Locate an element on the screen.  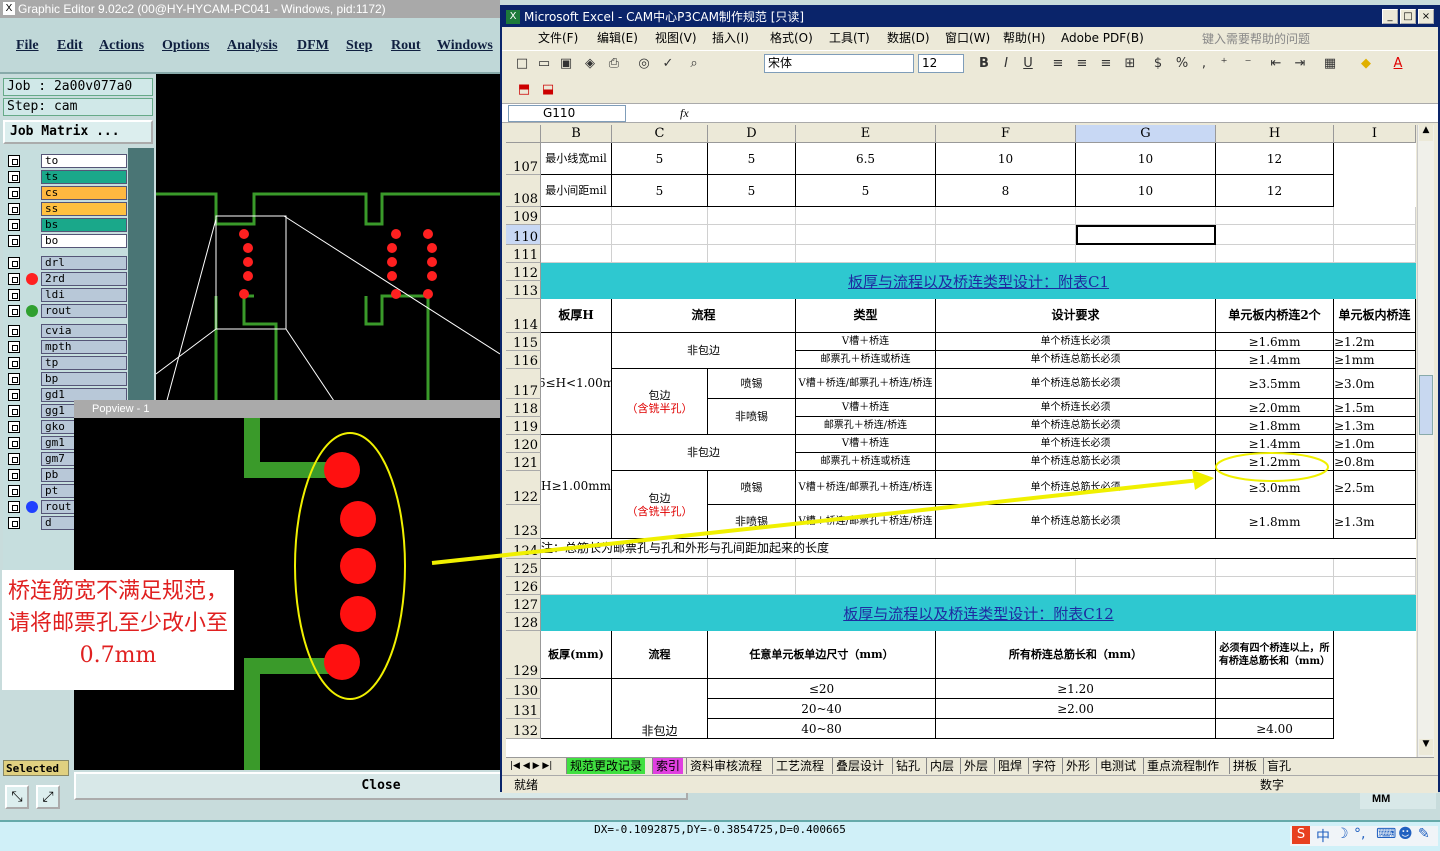
layer-row: bs is located at coordinates (67, 225).